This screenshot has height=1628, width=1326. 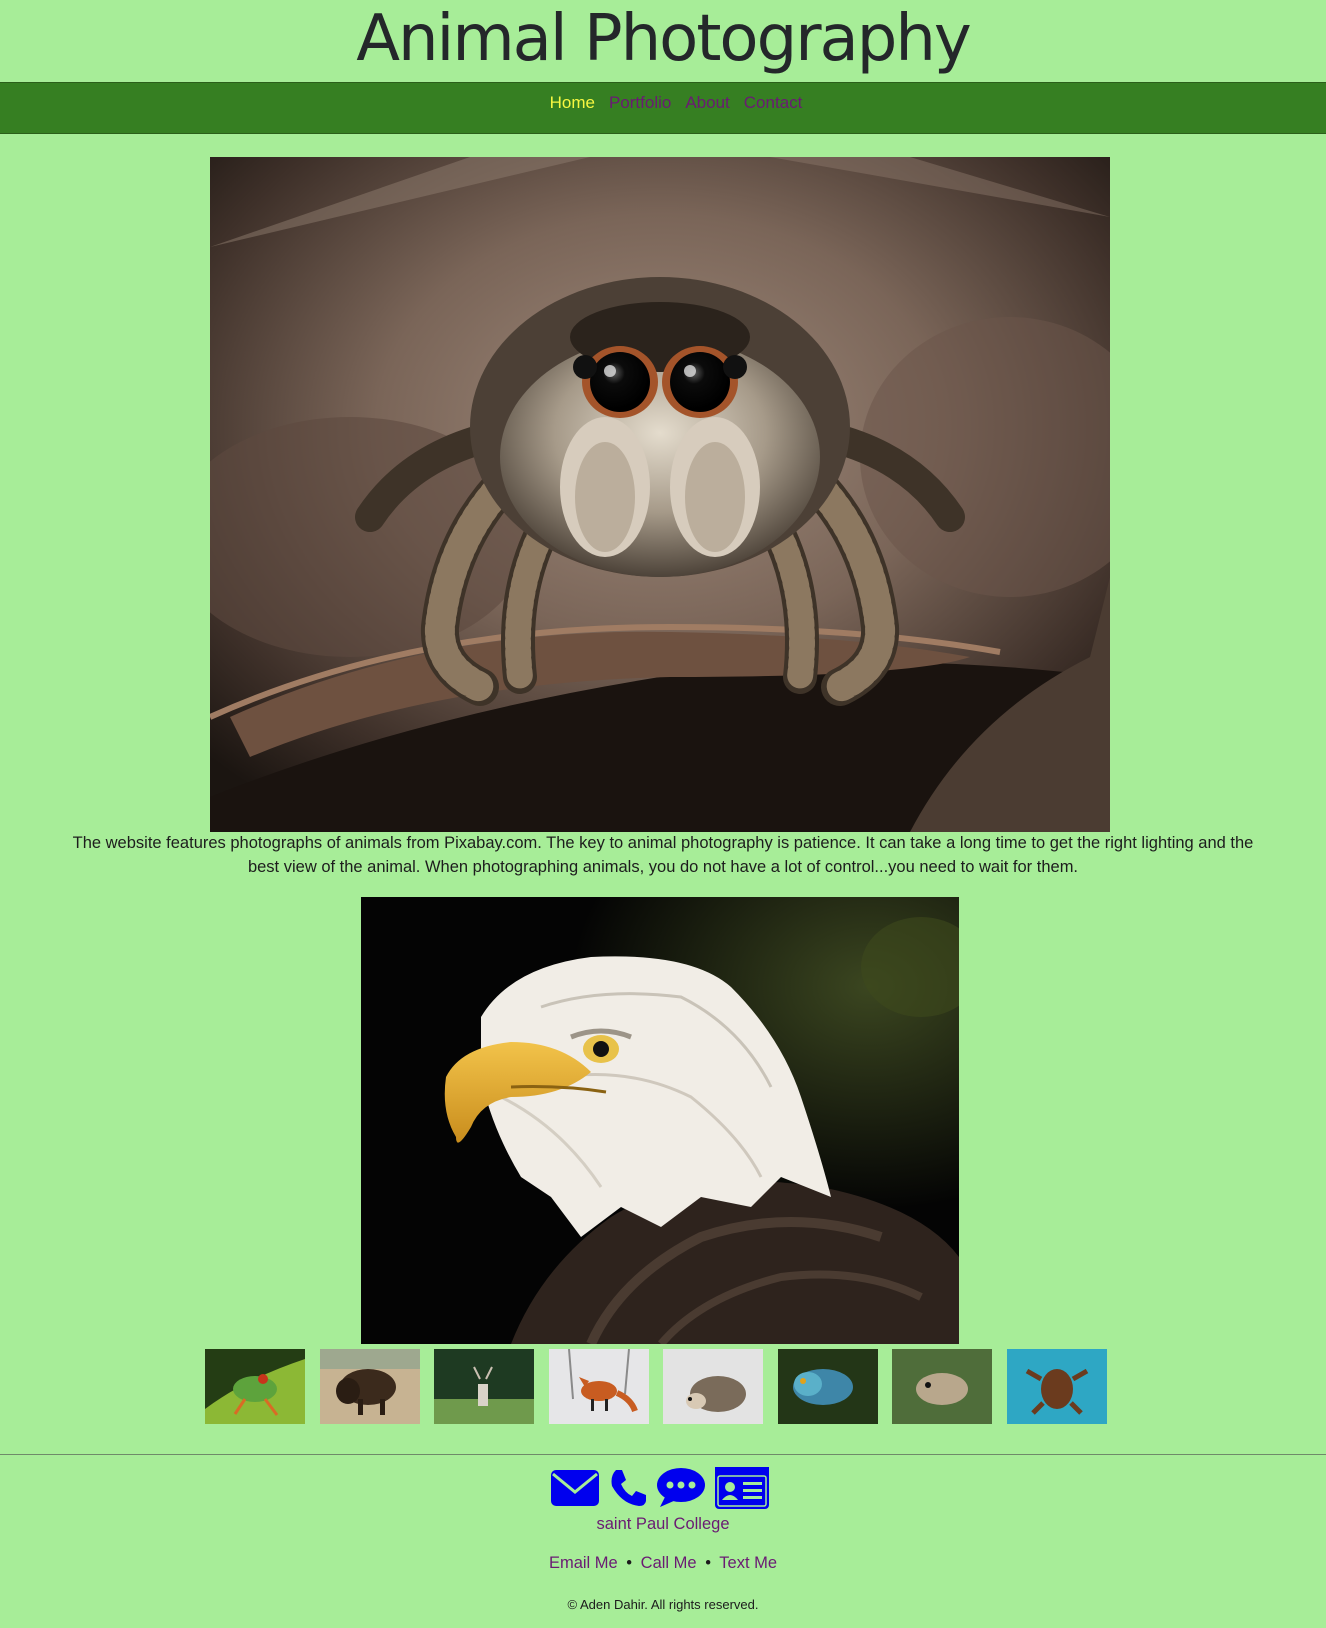 I want to click on nav-list: Home Portfolio About Contact, so click(x=663, y=98).